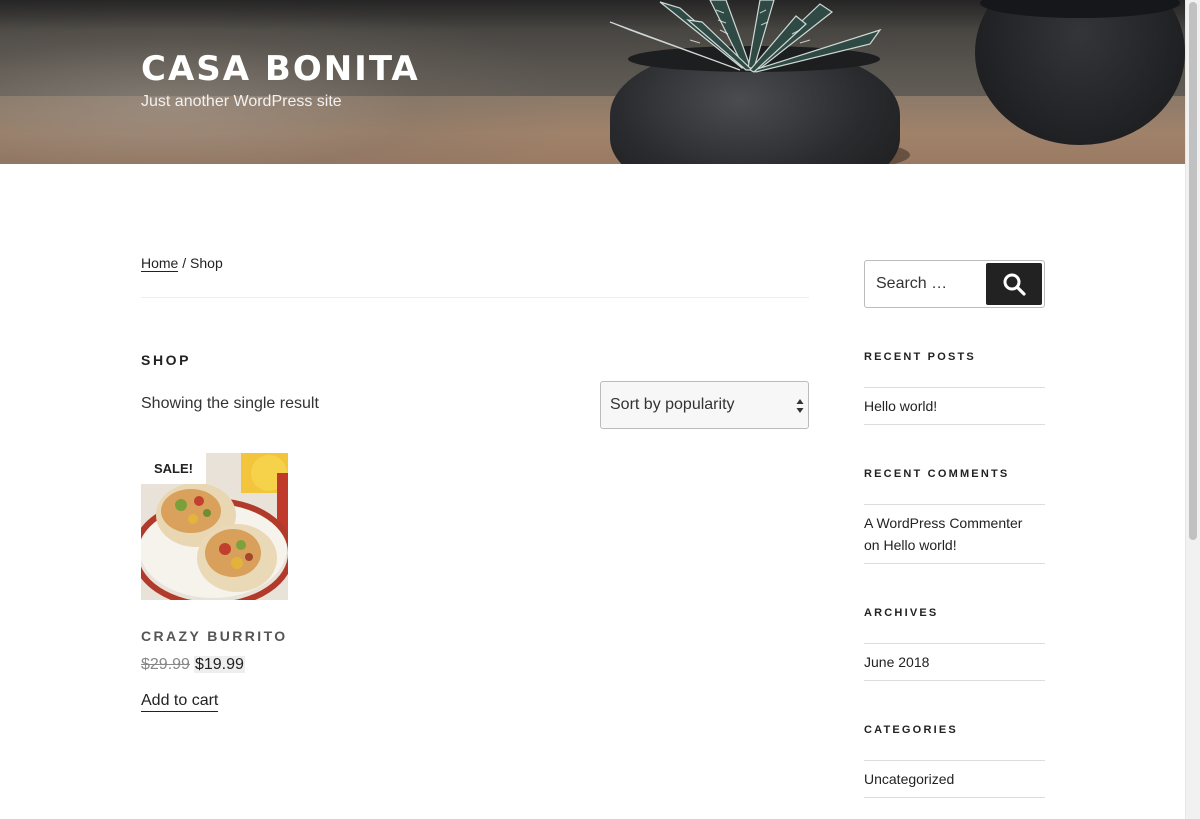 The image size is (1200, 819). What do you see at coordinates (937, 474) in the screenshot?
I see `recent-comments-title: RECENT COMMENTS` at bounding box center [937, 474].